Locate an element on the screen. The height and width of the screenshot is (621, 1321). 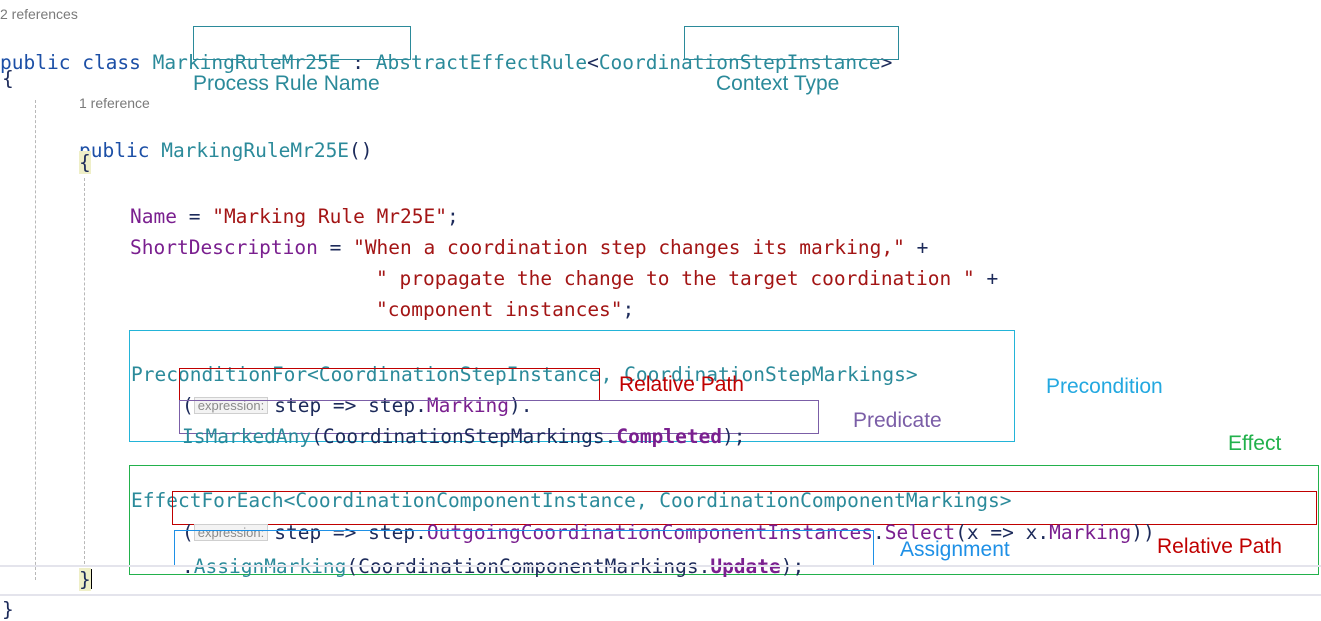
class-keyword: class is located at coordinates (111, 62).